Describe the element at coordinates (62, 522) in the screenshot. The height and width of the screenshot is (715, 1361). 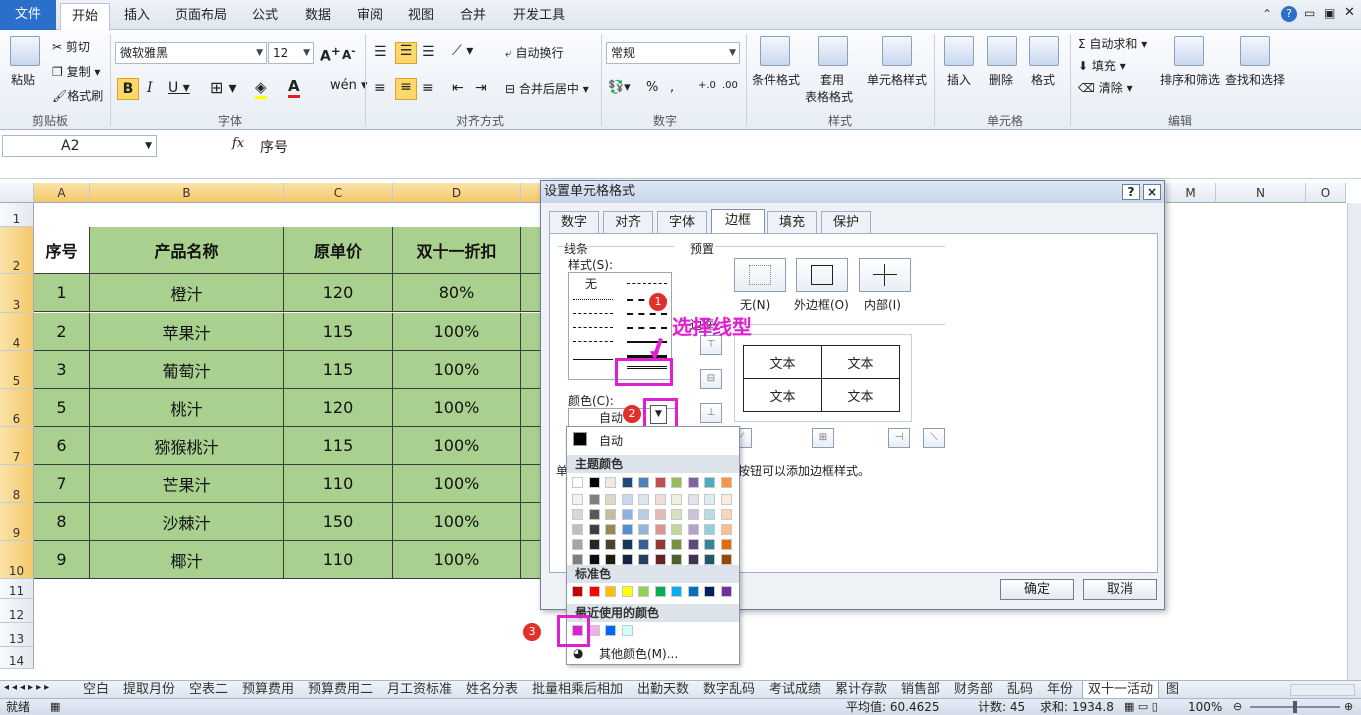
I see `table-cell: 8` at that location.